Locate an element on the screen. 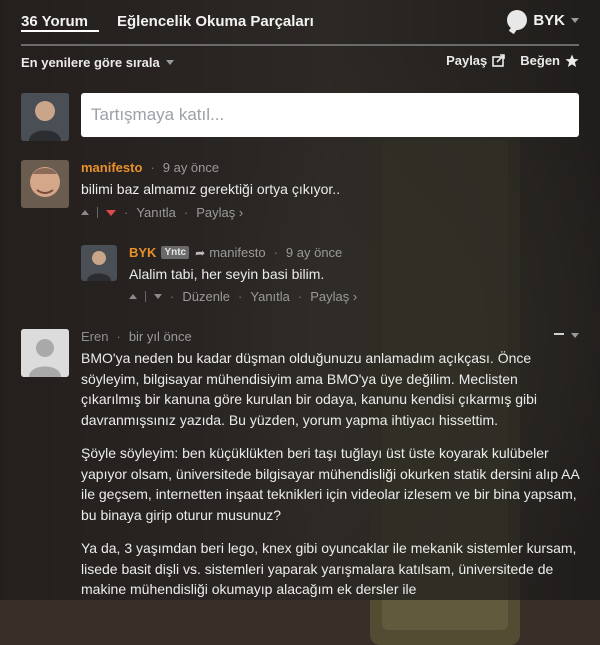 The width and height of the screenshot is (600, 645). star-icon is located at coordinates (572, 60).